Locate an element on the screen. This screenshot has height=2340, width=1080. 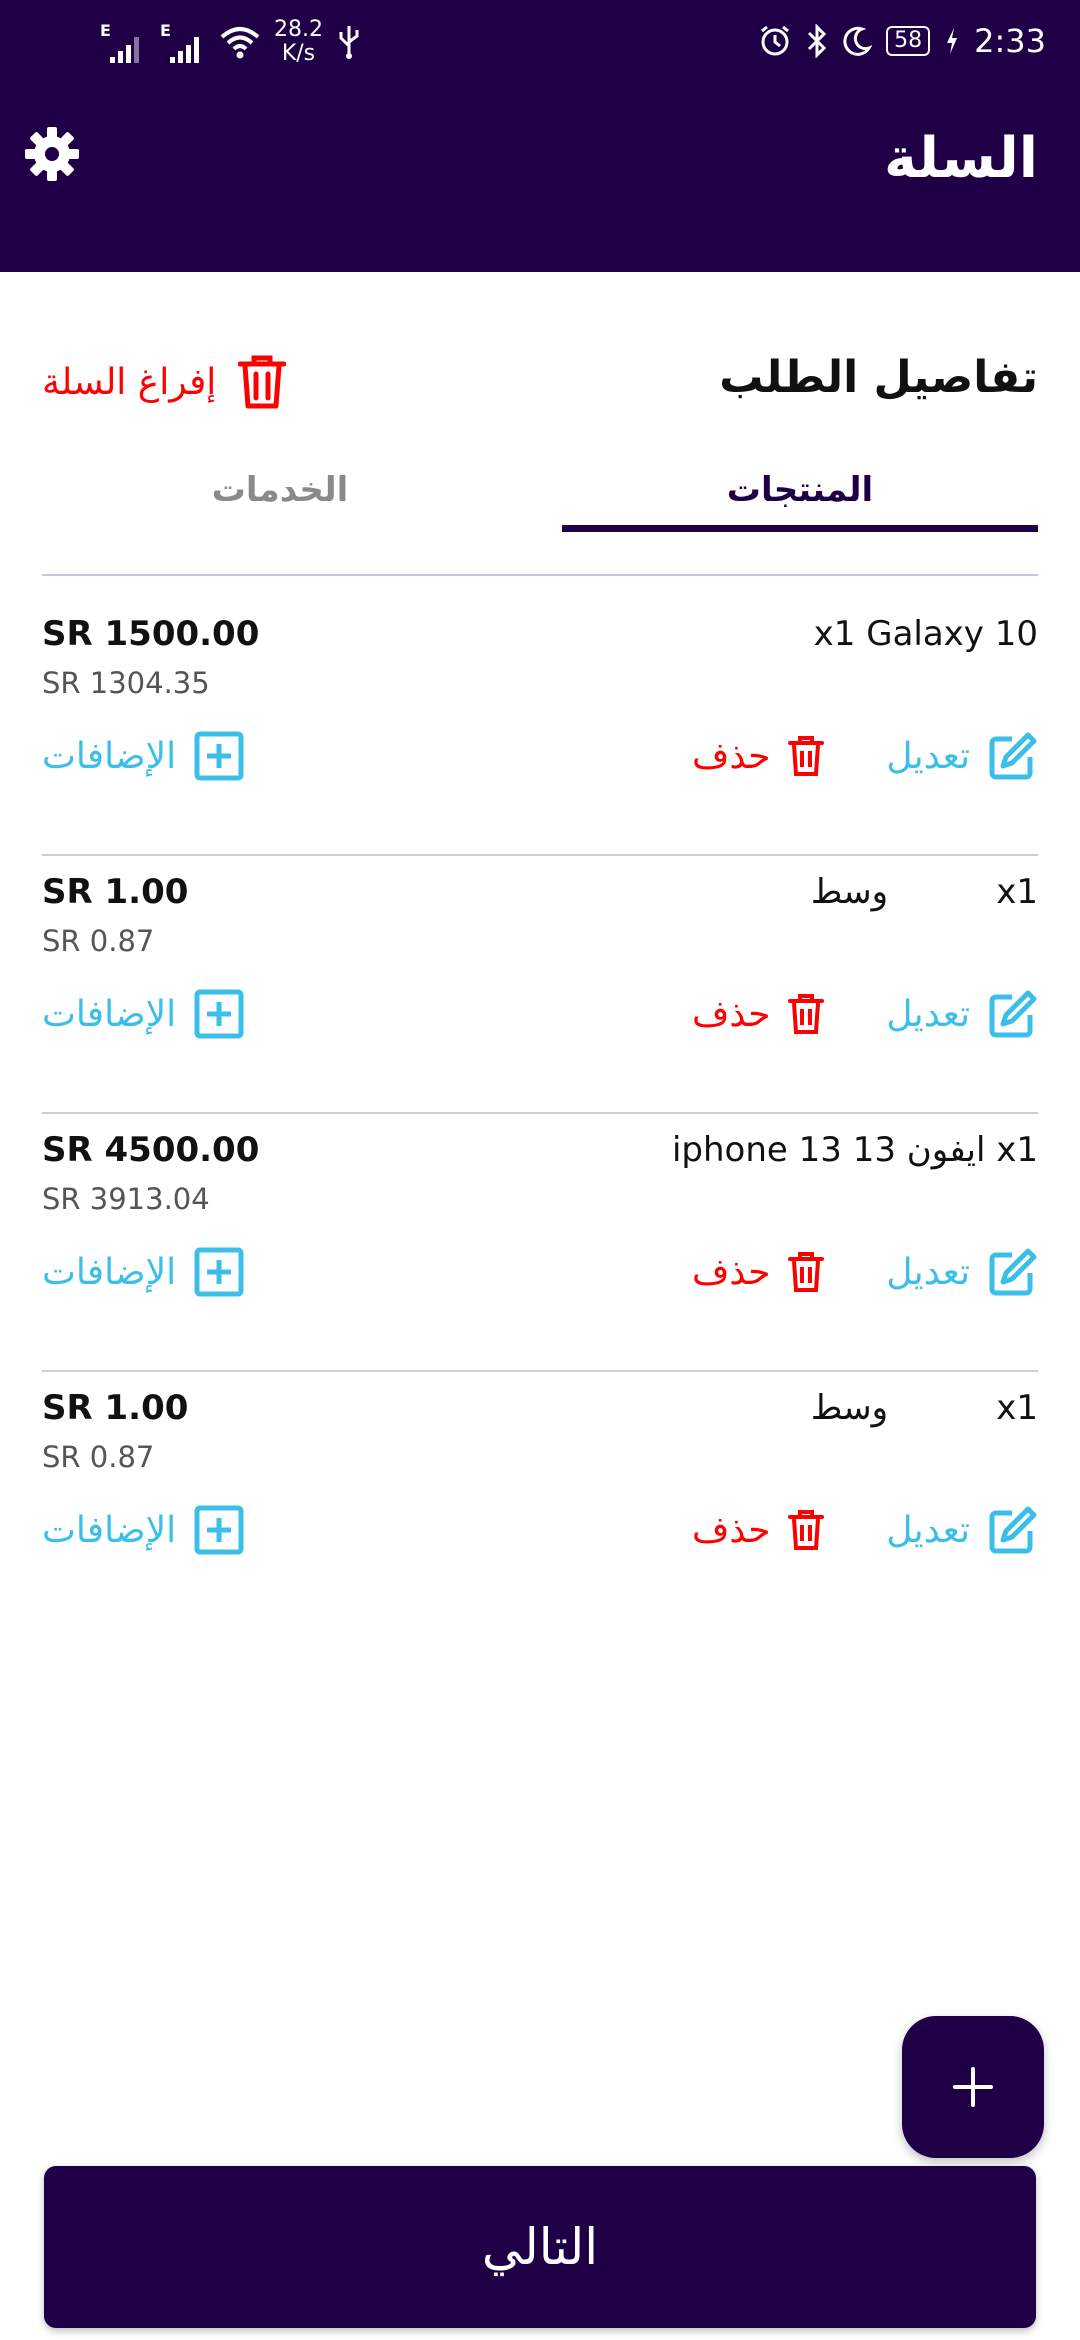
item-price-before-tax: SR 1304.35 is located at coordinates (126, 683).